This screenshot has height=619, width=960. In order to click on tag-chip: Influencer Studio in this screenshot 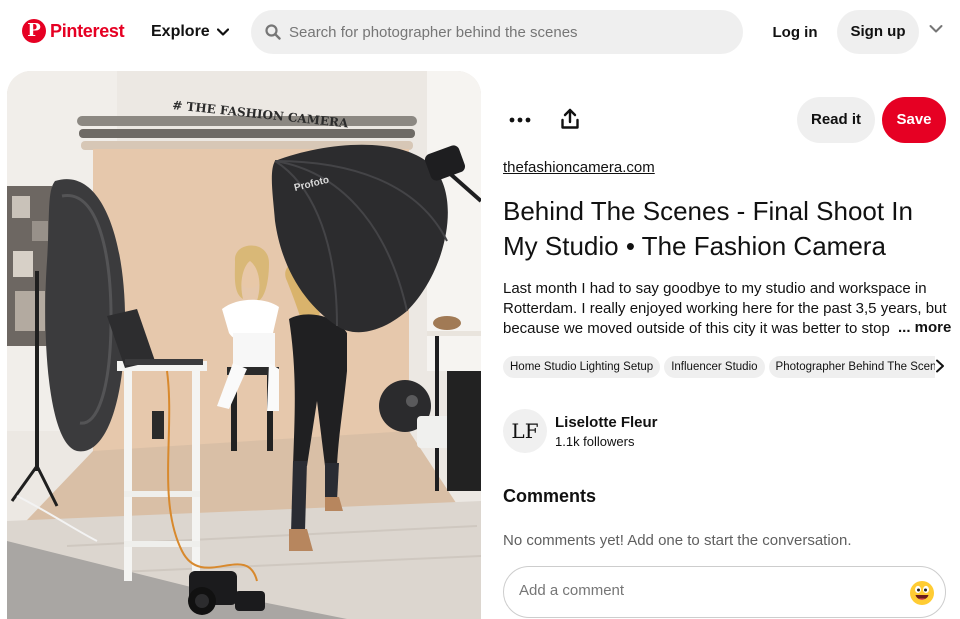, I will do `click(714, 367)`.